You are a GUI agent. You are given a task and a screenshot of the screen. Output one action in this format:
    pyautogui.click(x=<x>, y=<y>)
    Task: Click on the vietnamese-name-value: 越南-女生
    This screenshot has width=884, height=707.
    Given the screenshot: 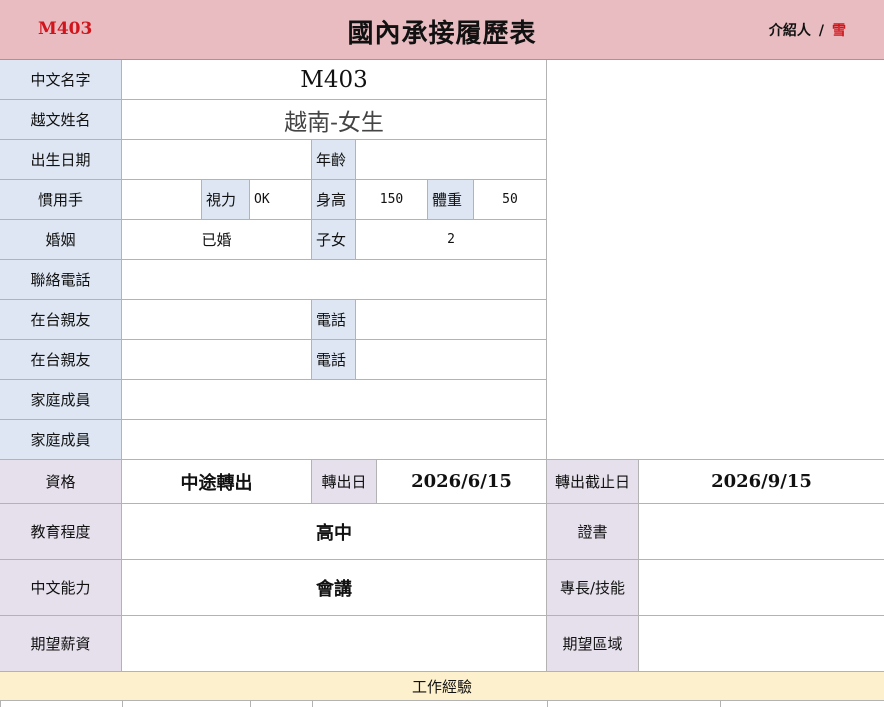 What is the action you would take?
    pyautogui.click(x=334, y=120)
    